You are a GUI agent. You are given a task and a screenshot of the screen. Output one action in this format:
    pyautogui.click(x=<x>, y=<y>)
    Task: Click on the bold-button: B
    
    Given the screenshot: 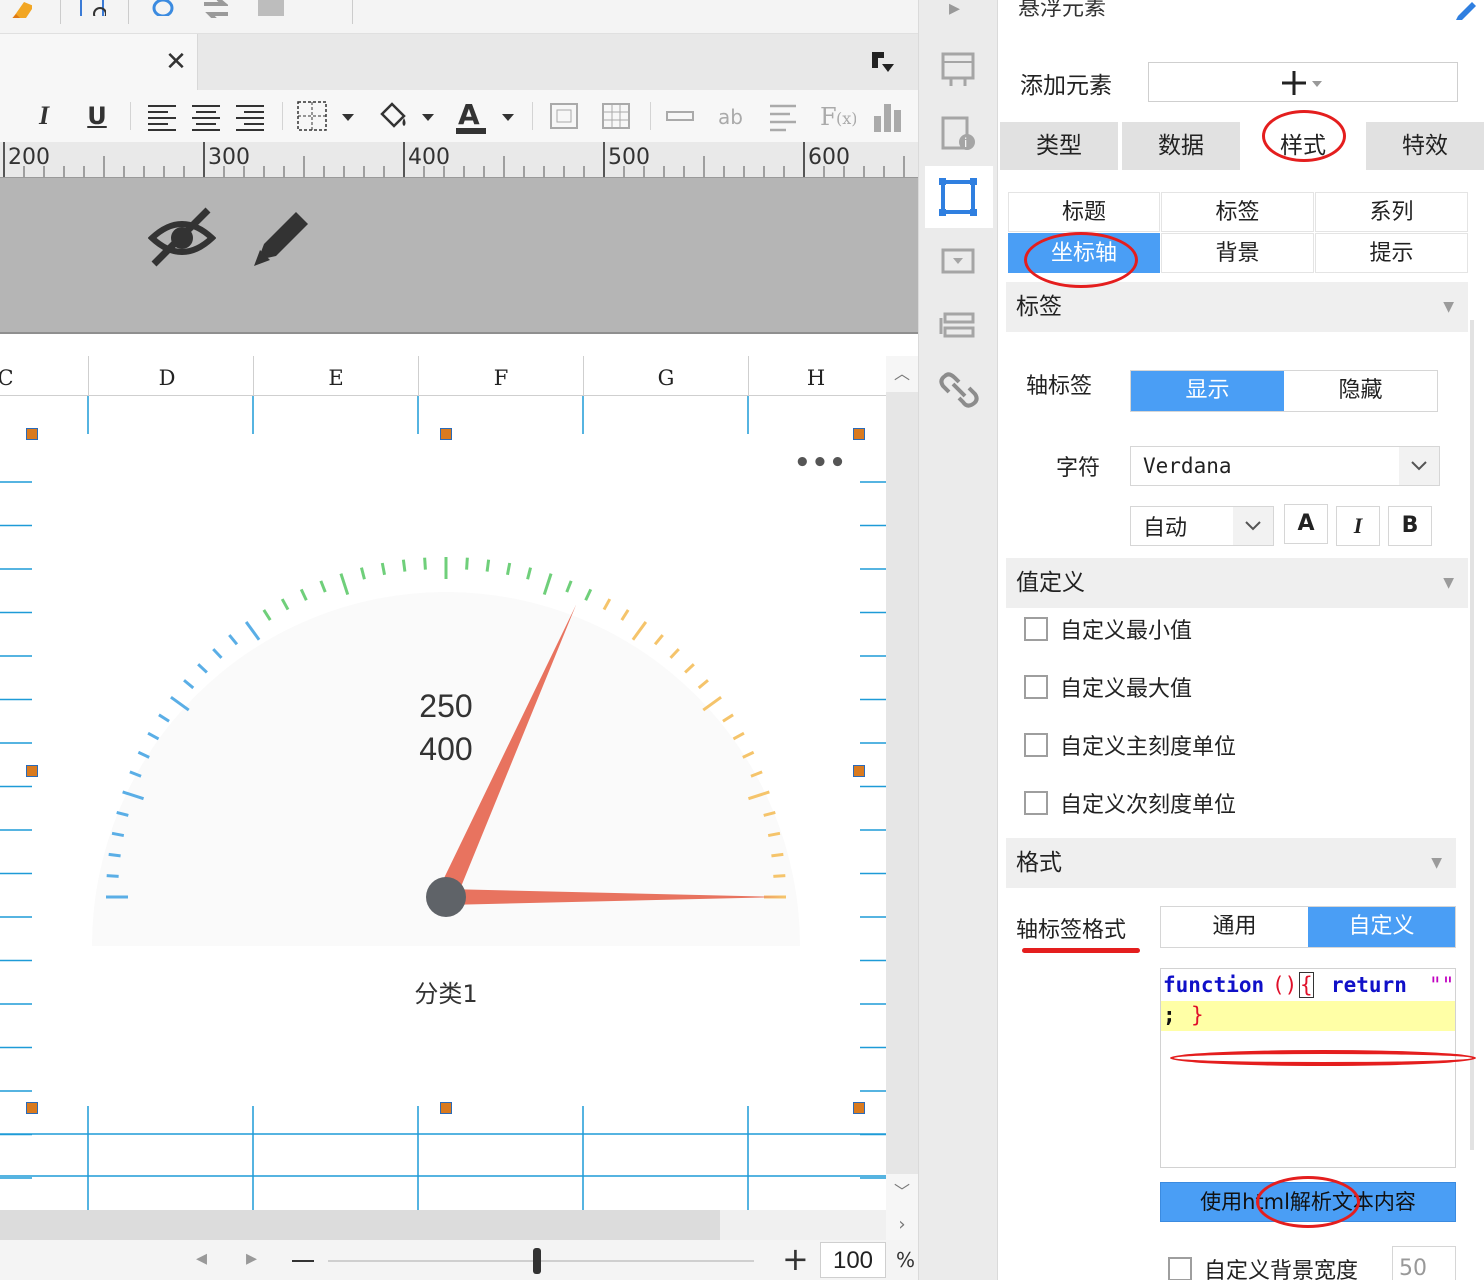 What is the action you would take?
    pyautogui.click(x=1410, y=526)
    